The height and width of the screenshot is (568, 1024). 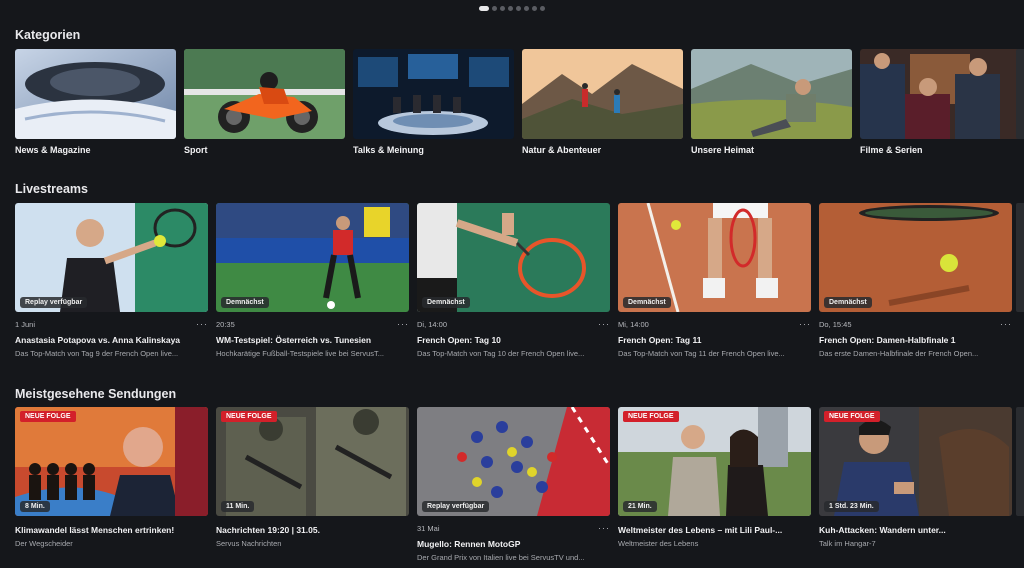 I want to click on episode-thumbnail: NEUE FOLGE 11 Min., so click(x=312, y=461).